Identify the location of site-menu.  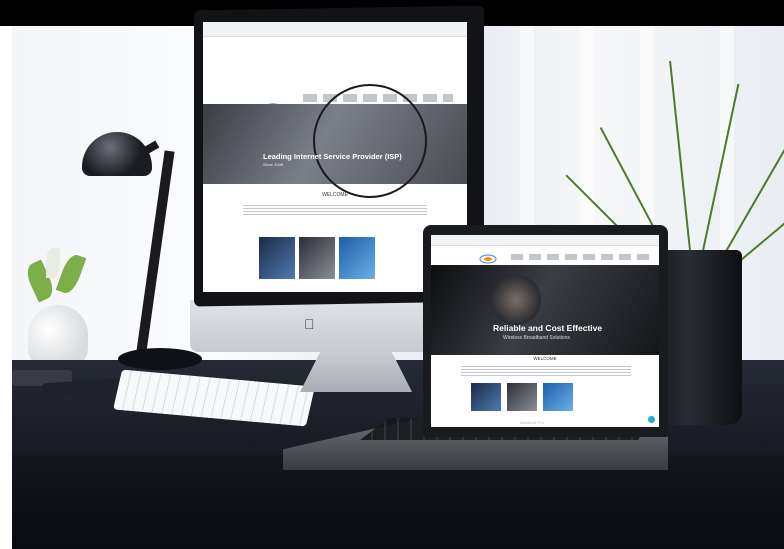
(581, 257).